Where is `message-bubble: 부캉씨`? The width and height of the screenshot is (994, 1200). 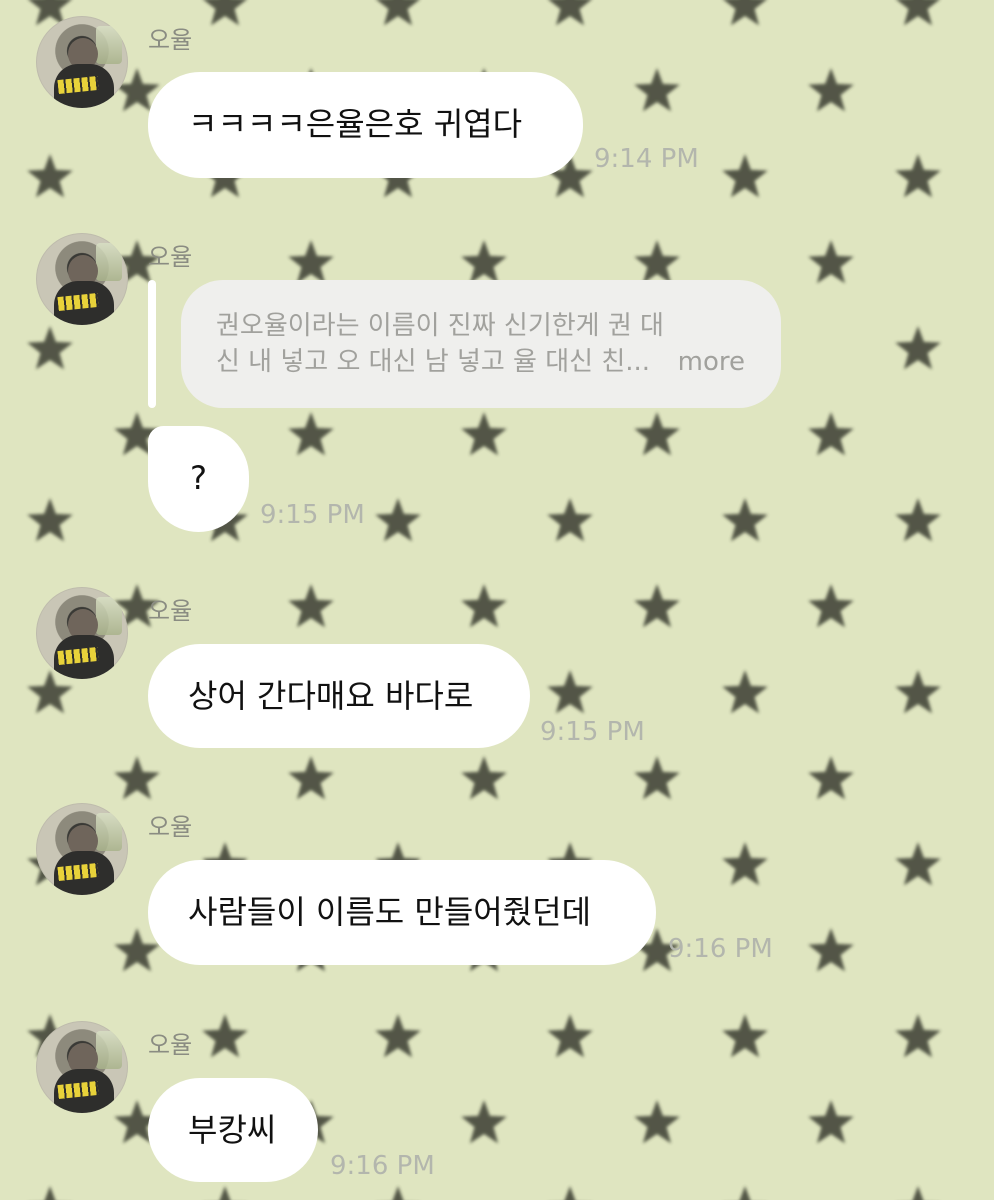 message-bubble: 부캉씨 is located at coordinates (233, 1130).